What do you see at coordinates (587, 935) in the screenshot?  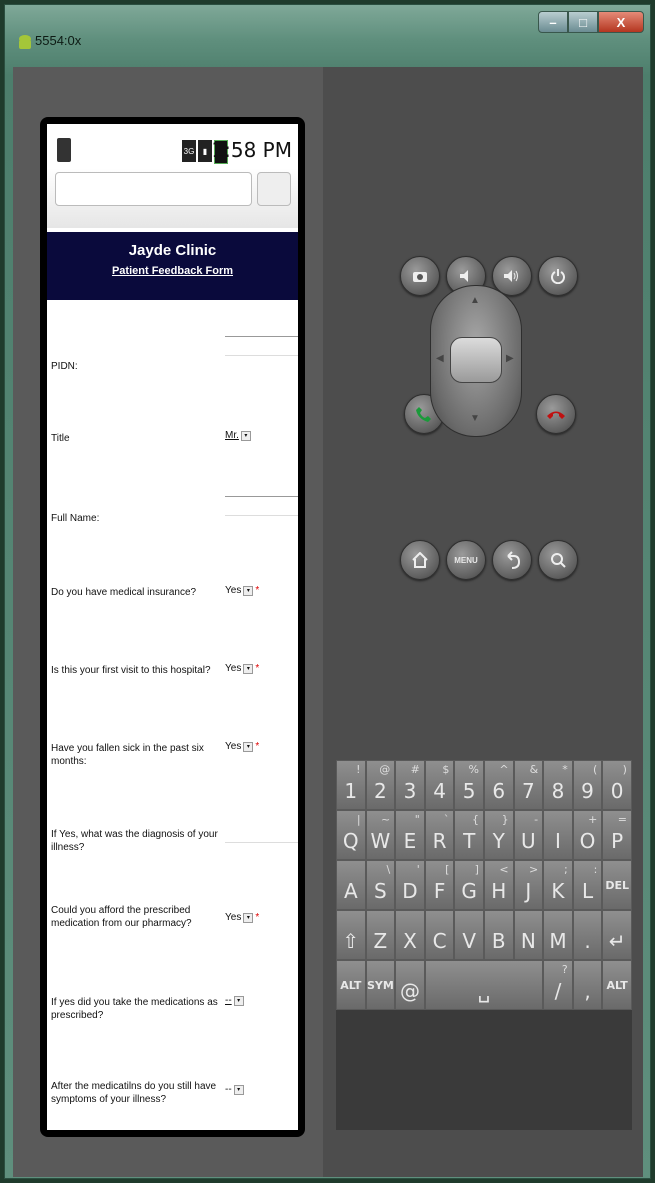 I see `key-period: .` at bounding box center [587, 935].